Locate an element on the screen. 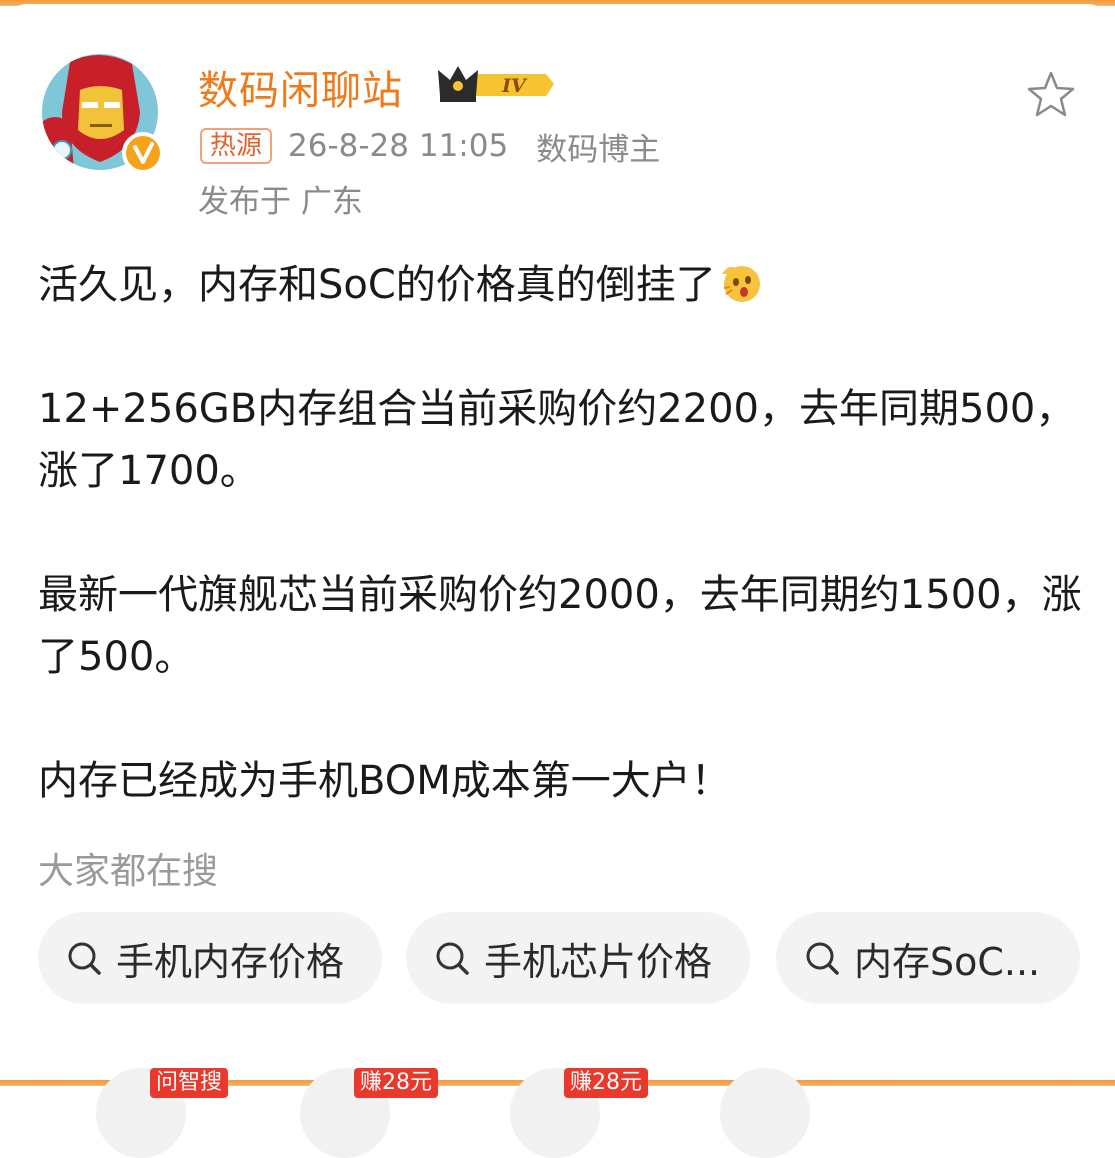 This screenshot has height=1158, width=1115. post-meta: 热源 26-8-28 11:05 数码博主 is located at coordinates (430, 147).